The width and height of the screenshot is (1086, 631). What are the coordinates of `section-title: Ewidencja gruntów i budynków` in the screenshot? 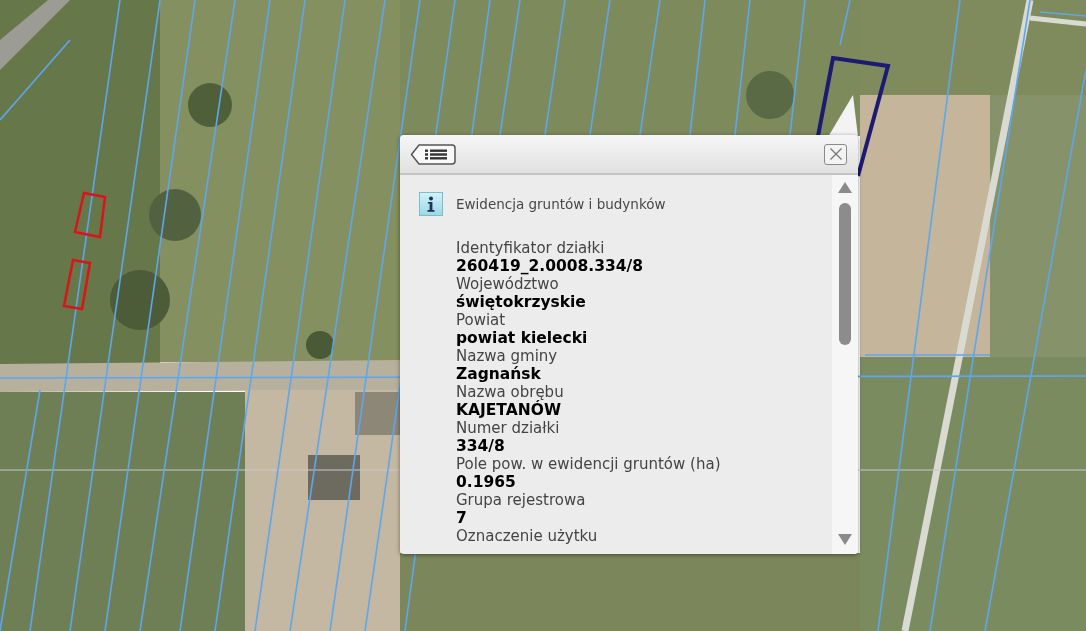 It's located at (561, 204).